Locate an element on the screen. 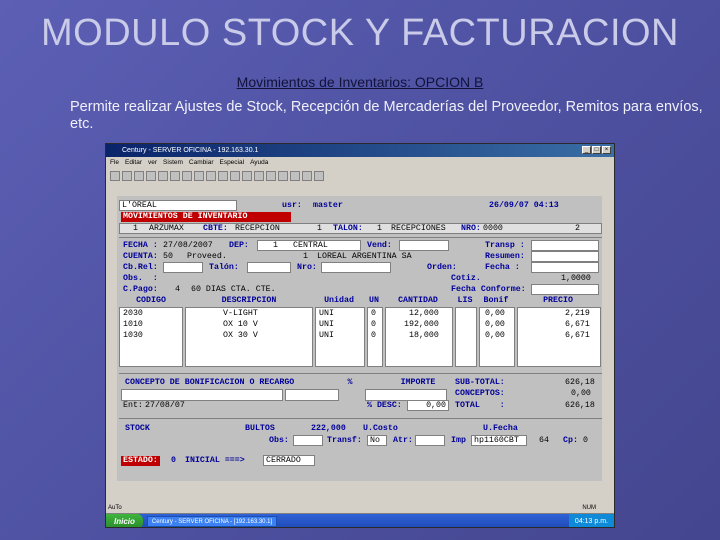 This screenshot has width=720, height=540. ucosto-label: U.Costo is located at coordinates (380, 428).